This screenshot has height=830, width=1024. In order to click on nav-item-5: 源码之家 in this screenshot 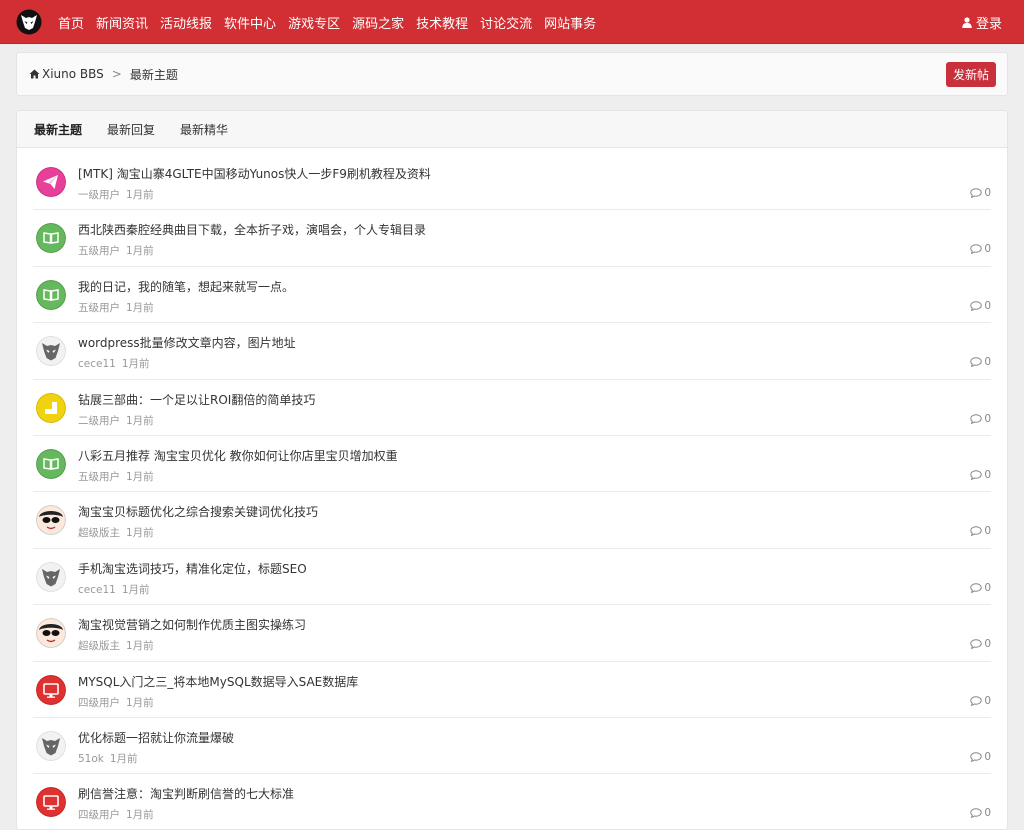, I will do `click(378, 22)`.